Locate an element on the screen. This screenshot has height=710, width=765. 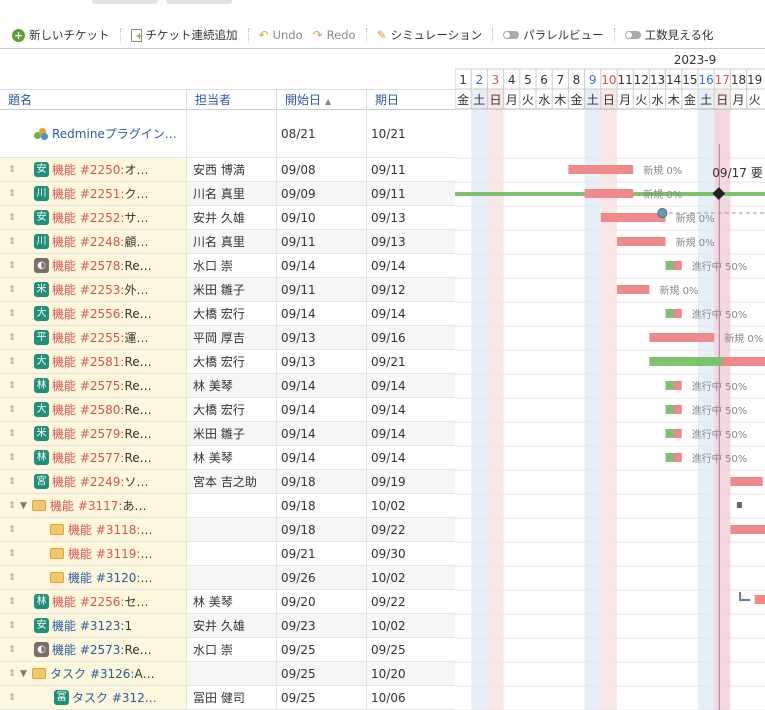
issue-link: 機能 #2573: is located at coordinates (88, 649).